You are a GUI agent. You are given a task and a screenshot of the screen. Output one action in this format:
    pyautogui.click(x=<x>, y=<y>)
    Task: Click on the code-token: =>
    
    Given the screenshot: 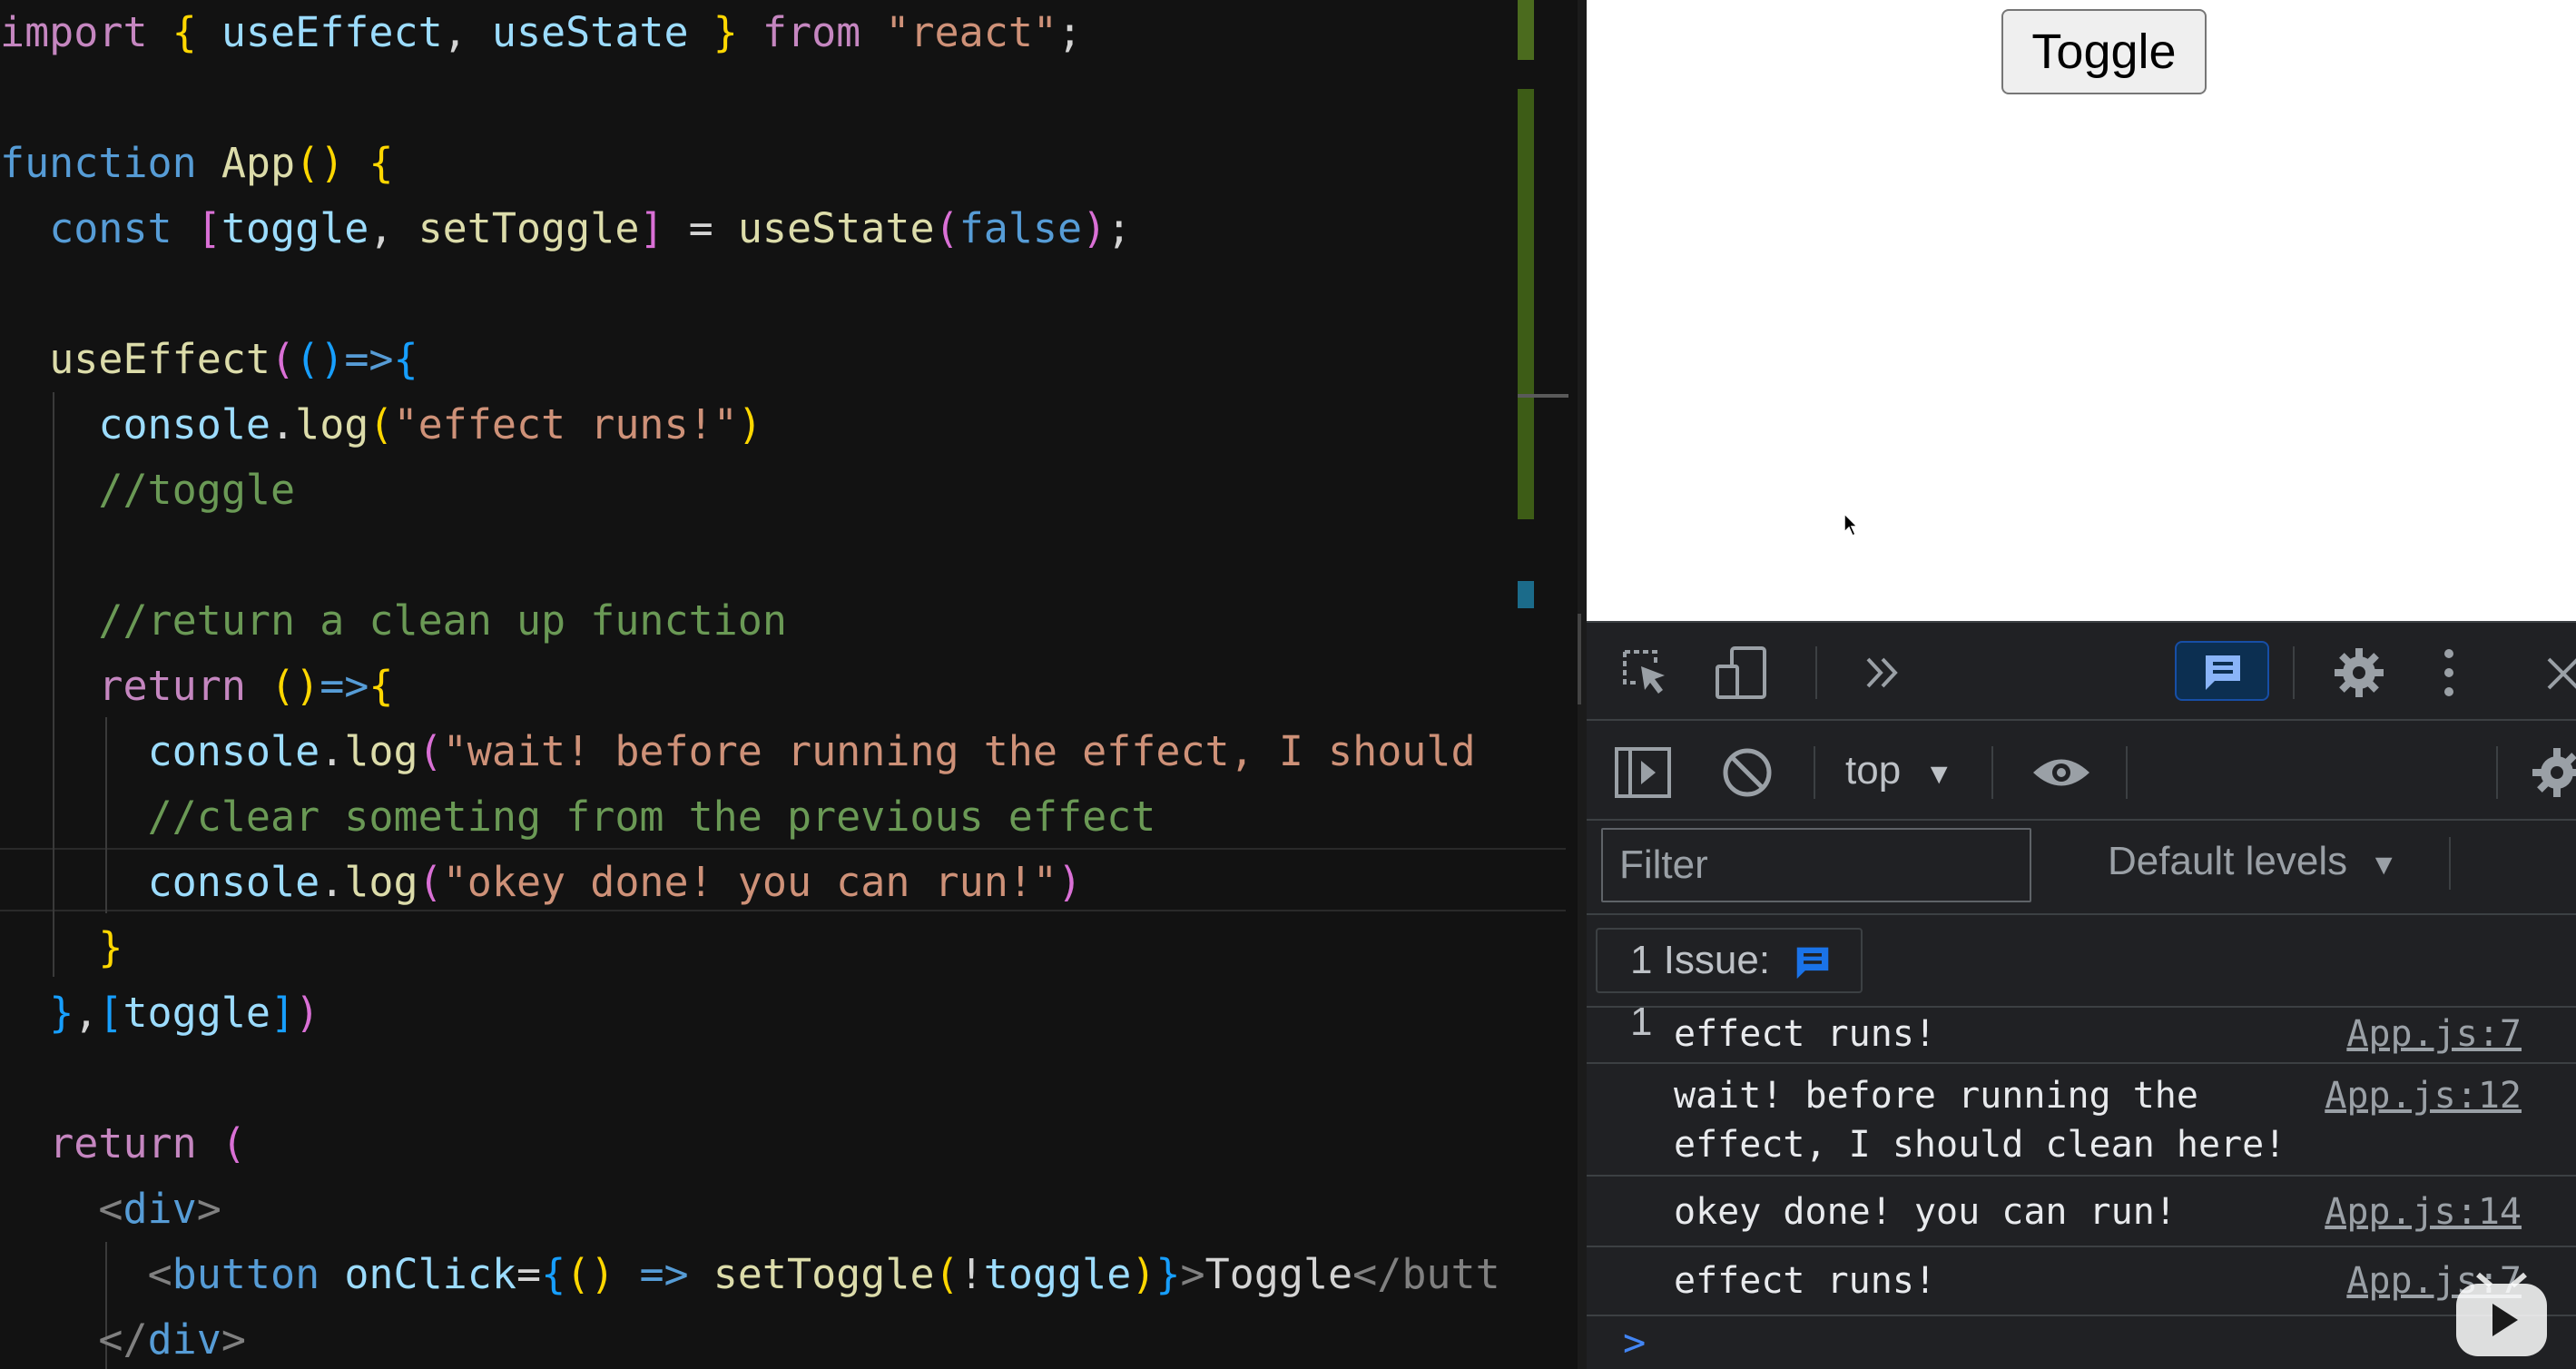 What is the action you would take?
    pyautogui.click(x=344, y=686)
    